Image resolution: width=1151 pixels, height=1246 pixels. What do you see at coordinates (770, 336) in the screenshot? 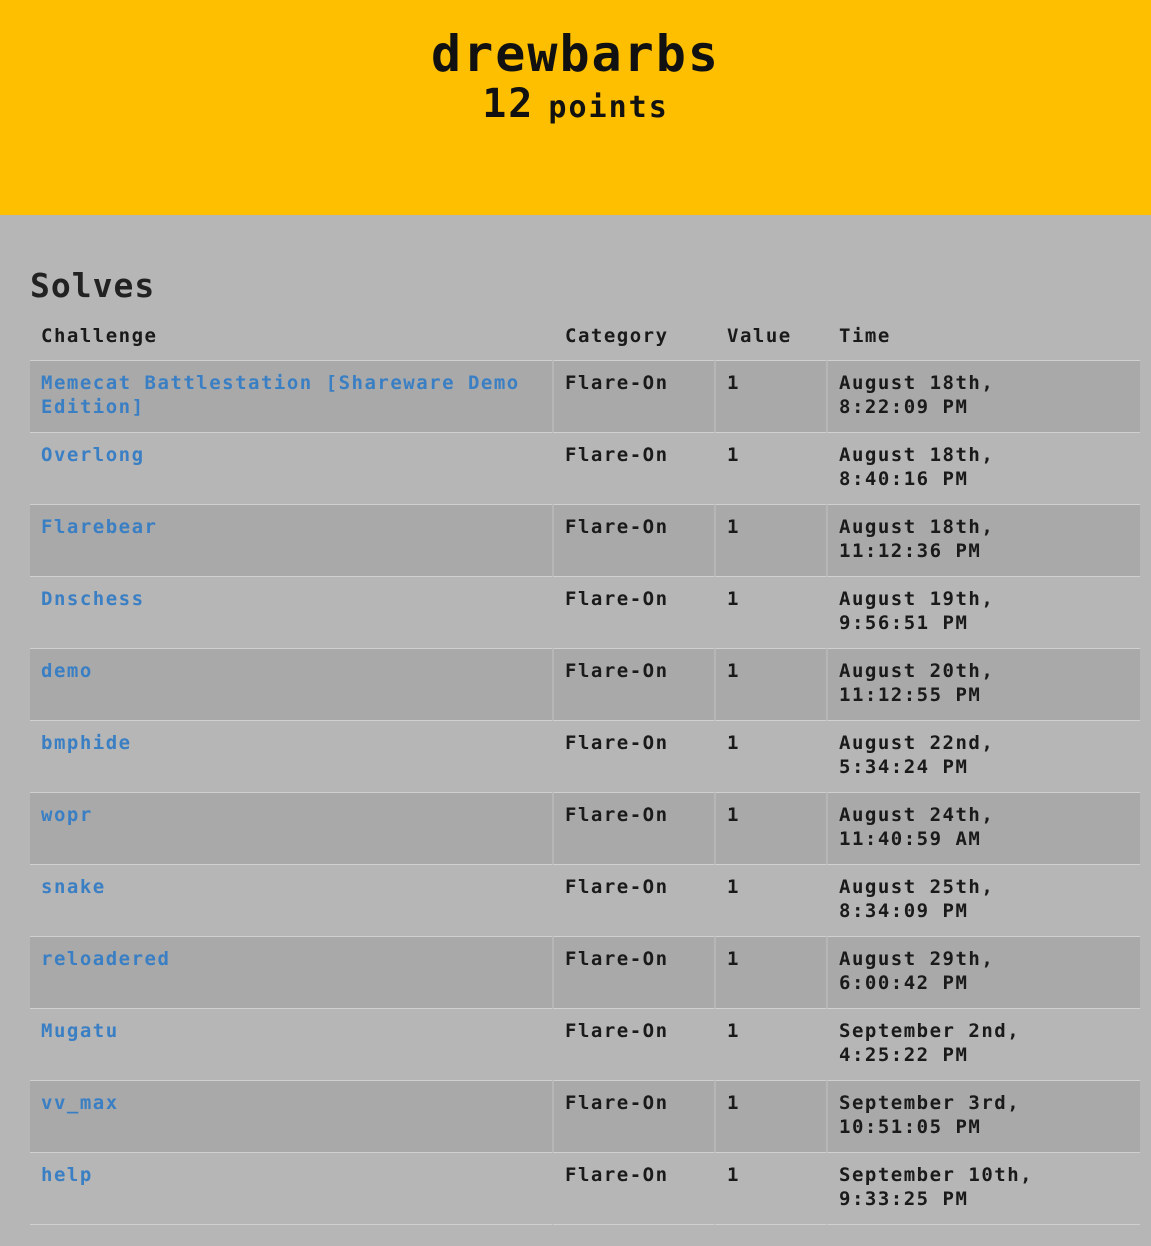
I see `column-header-value: Value` at bounding box center [770, 336].